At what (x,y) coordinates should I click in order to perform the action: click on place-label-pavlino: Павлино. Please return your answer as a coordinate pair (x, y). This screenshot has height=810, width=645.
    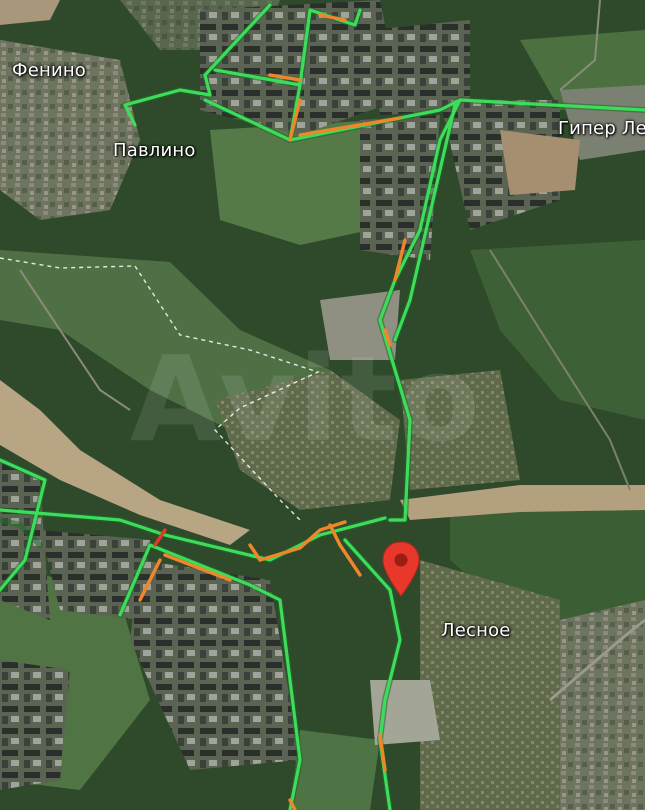
    Looking at the image, I should click on (154, 150).